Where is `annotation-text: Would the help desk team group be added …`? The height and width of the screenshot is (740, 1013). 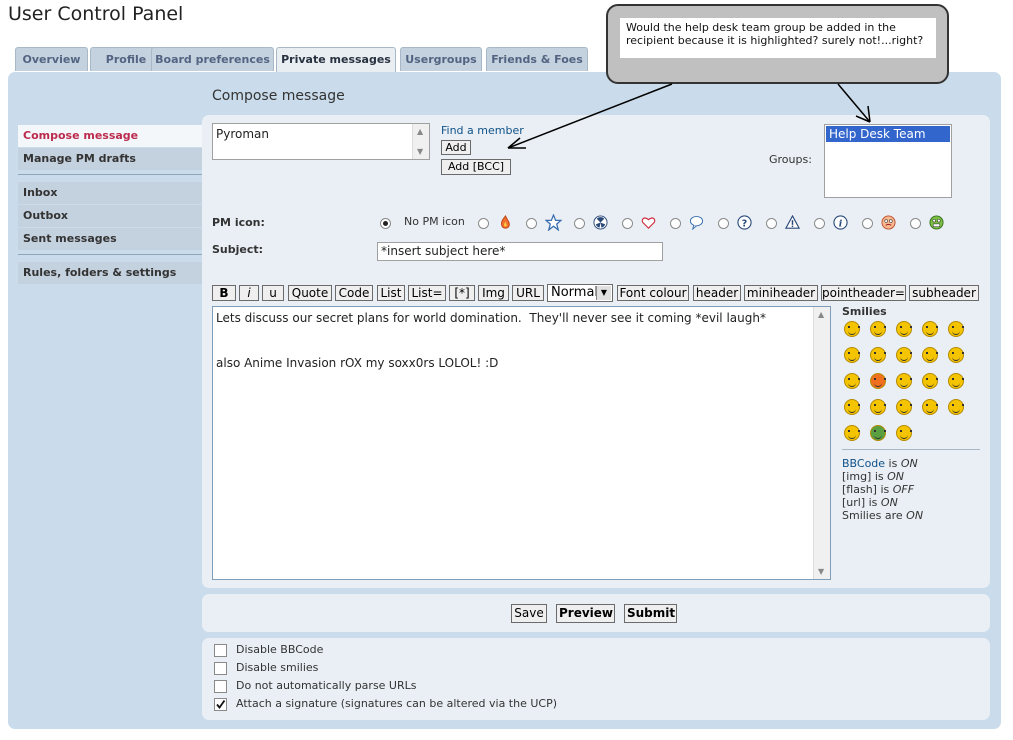 annotation-text: Would the help desk team group be added … is located at coordinates (778, 38).